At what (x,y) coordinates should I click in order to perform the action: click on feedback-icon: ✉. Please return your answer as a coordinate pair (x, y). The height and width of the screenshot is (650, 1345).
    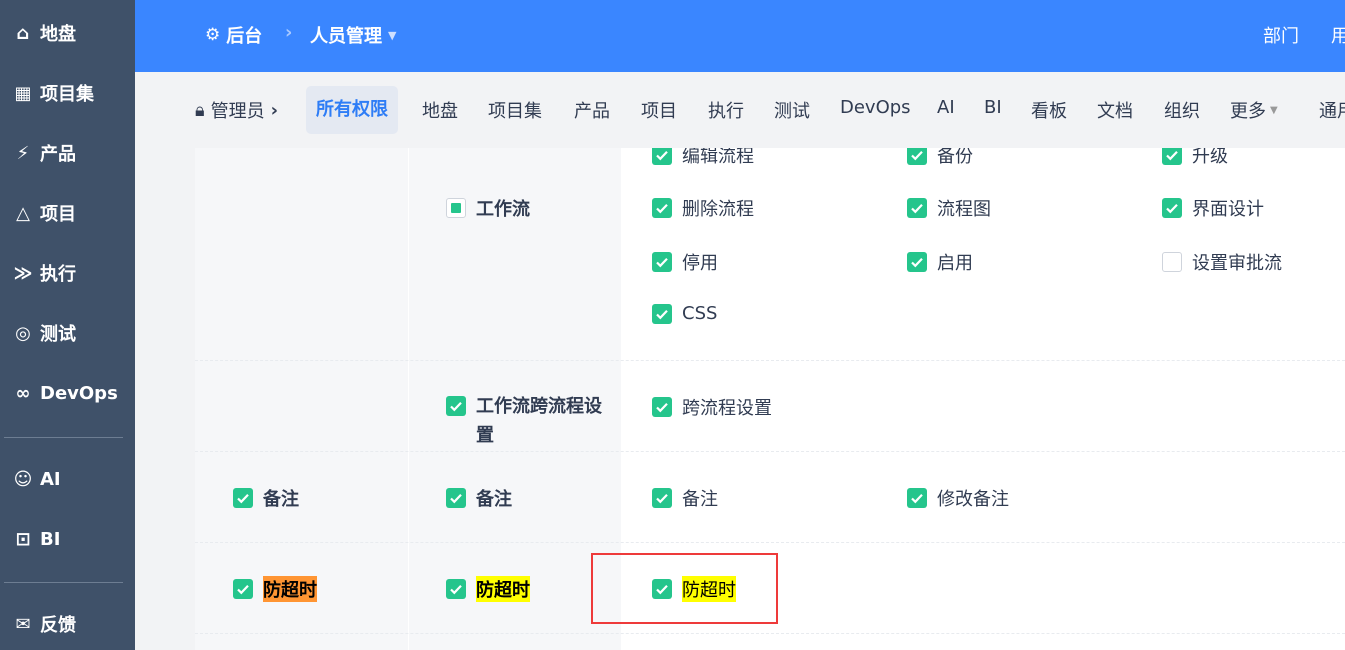
    Looking at the image, I should click on (23, 624).